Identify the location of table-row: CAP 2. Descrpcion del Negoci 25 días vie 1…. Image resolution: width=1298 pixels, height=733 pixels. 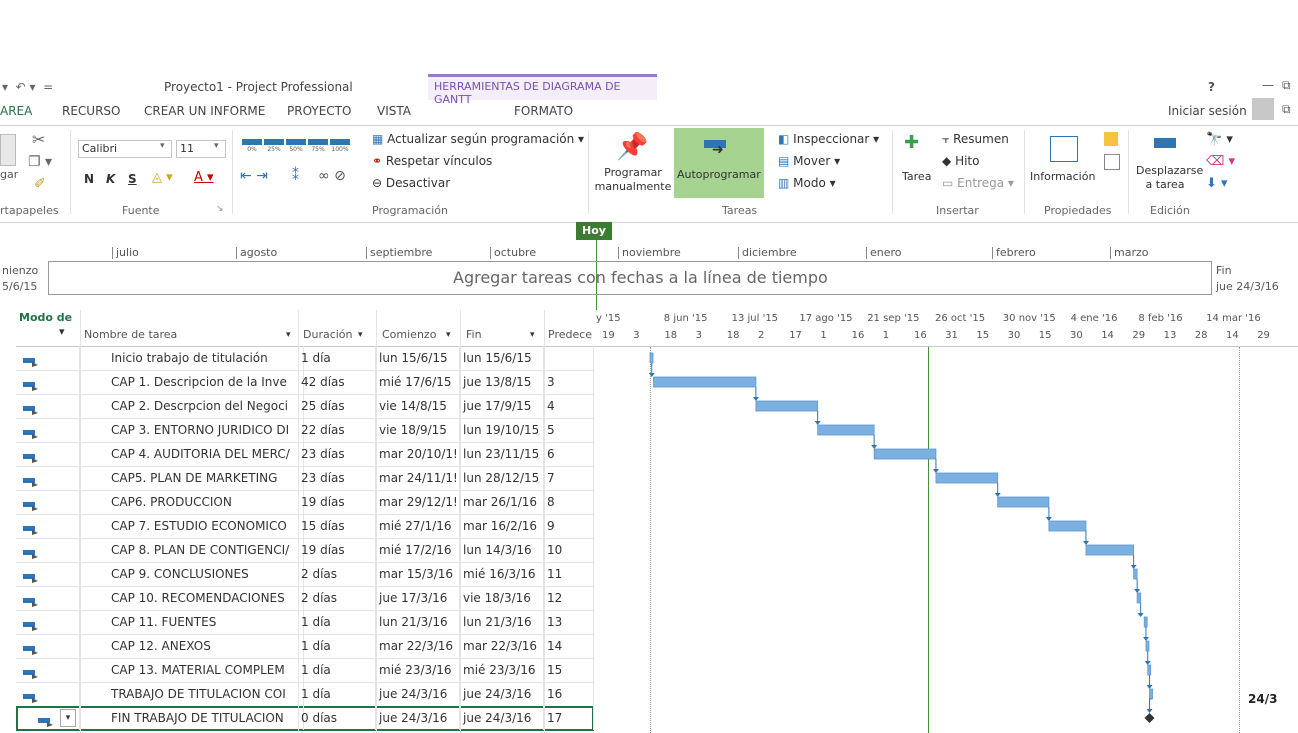
(305, 406).